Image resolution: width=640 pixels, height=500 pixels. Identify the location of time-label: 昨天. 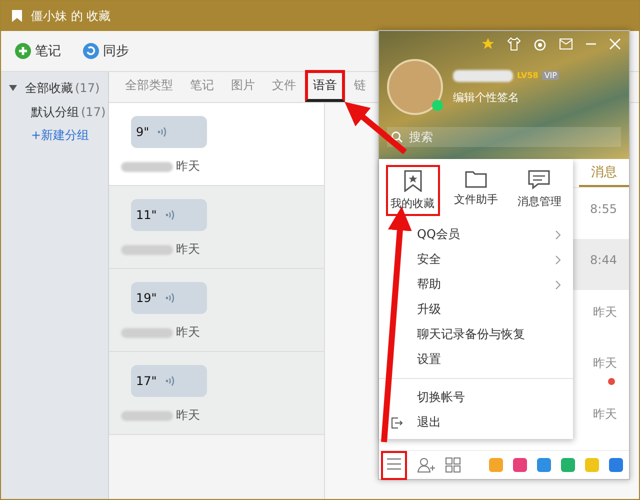
(605, 363).